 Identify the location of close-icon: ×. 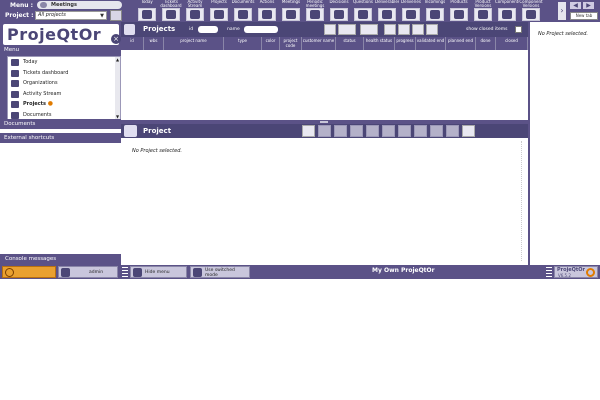
(116, 39).